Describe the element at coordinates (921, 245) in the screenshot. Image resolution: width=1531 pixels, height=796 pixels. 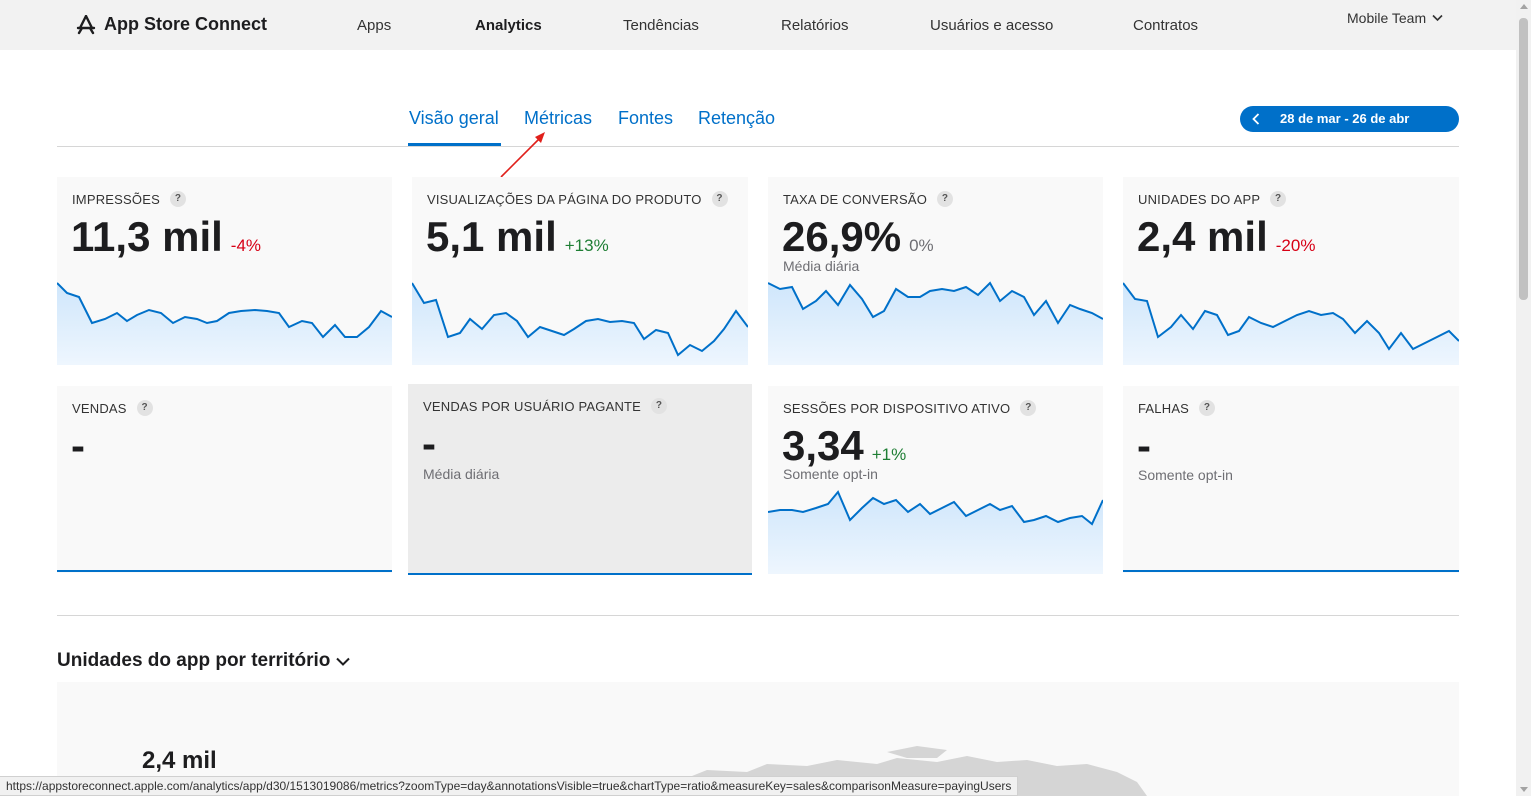
I see `card-delta: 0%` at that location.